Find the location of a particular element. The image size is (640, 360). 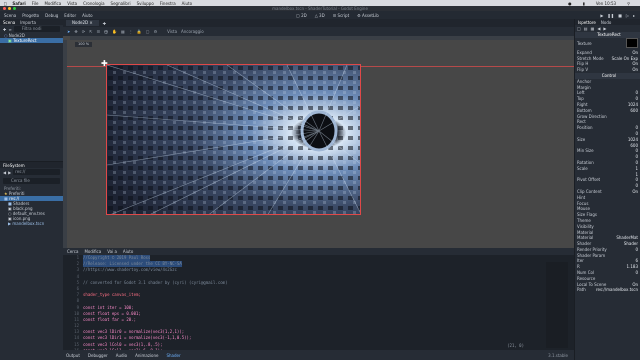

tab-debugger: Debugger is located at coordinates (98, 355).